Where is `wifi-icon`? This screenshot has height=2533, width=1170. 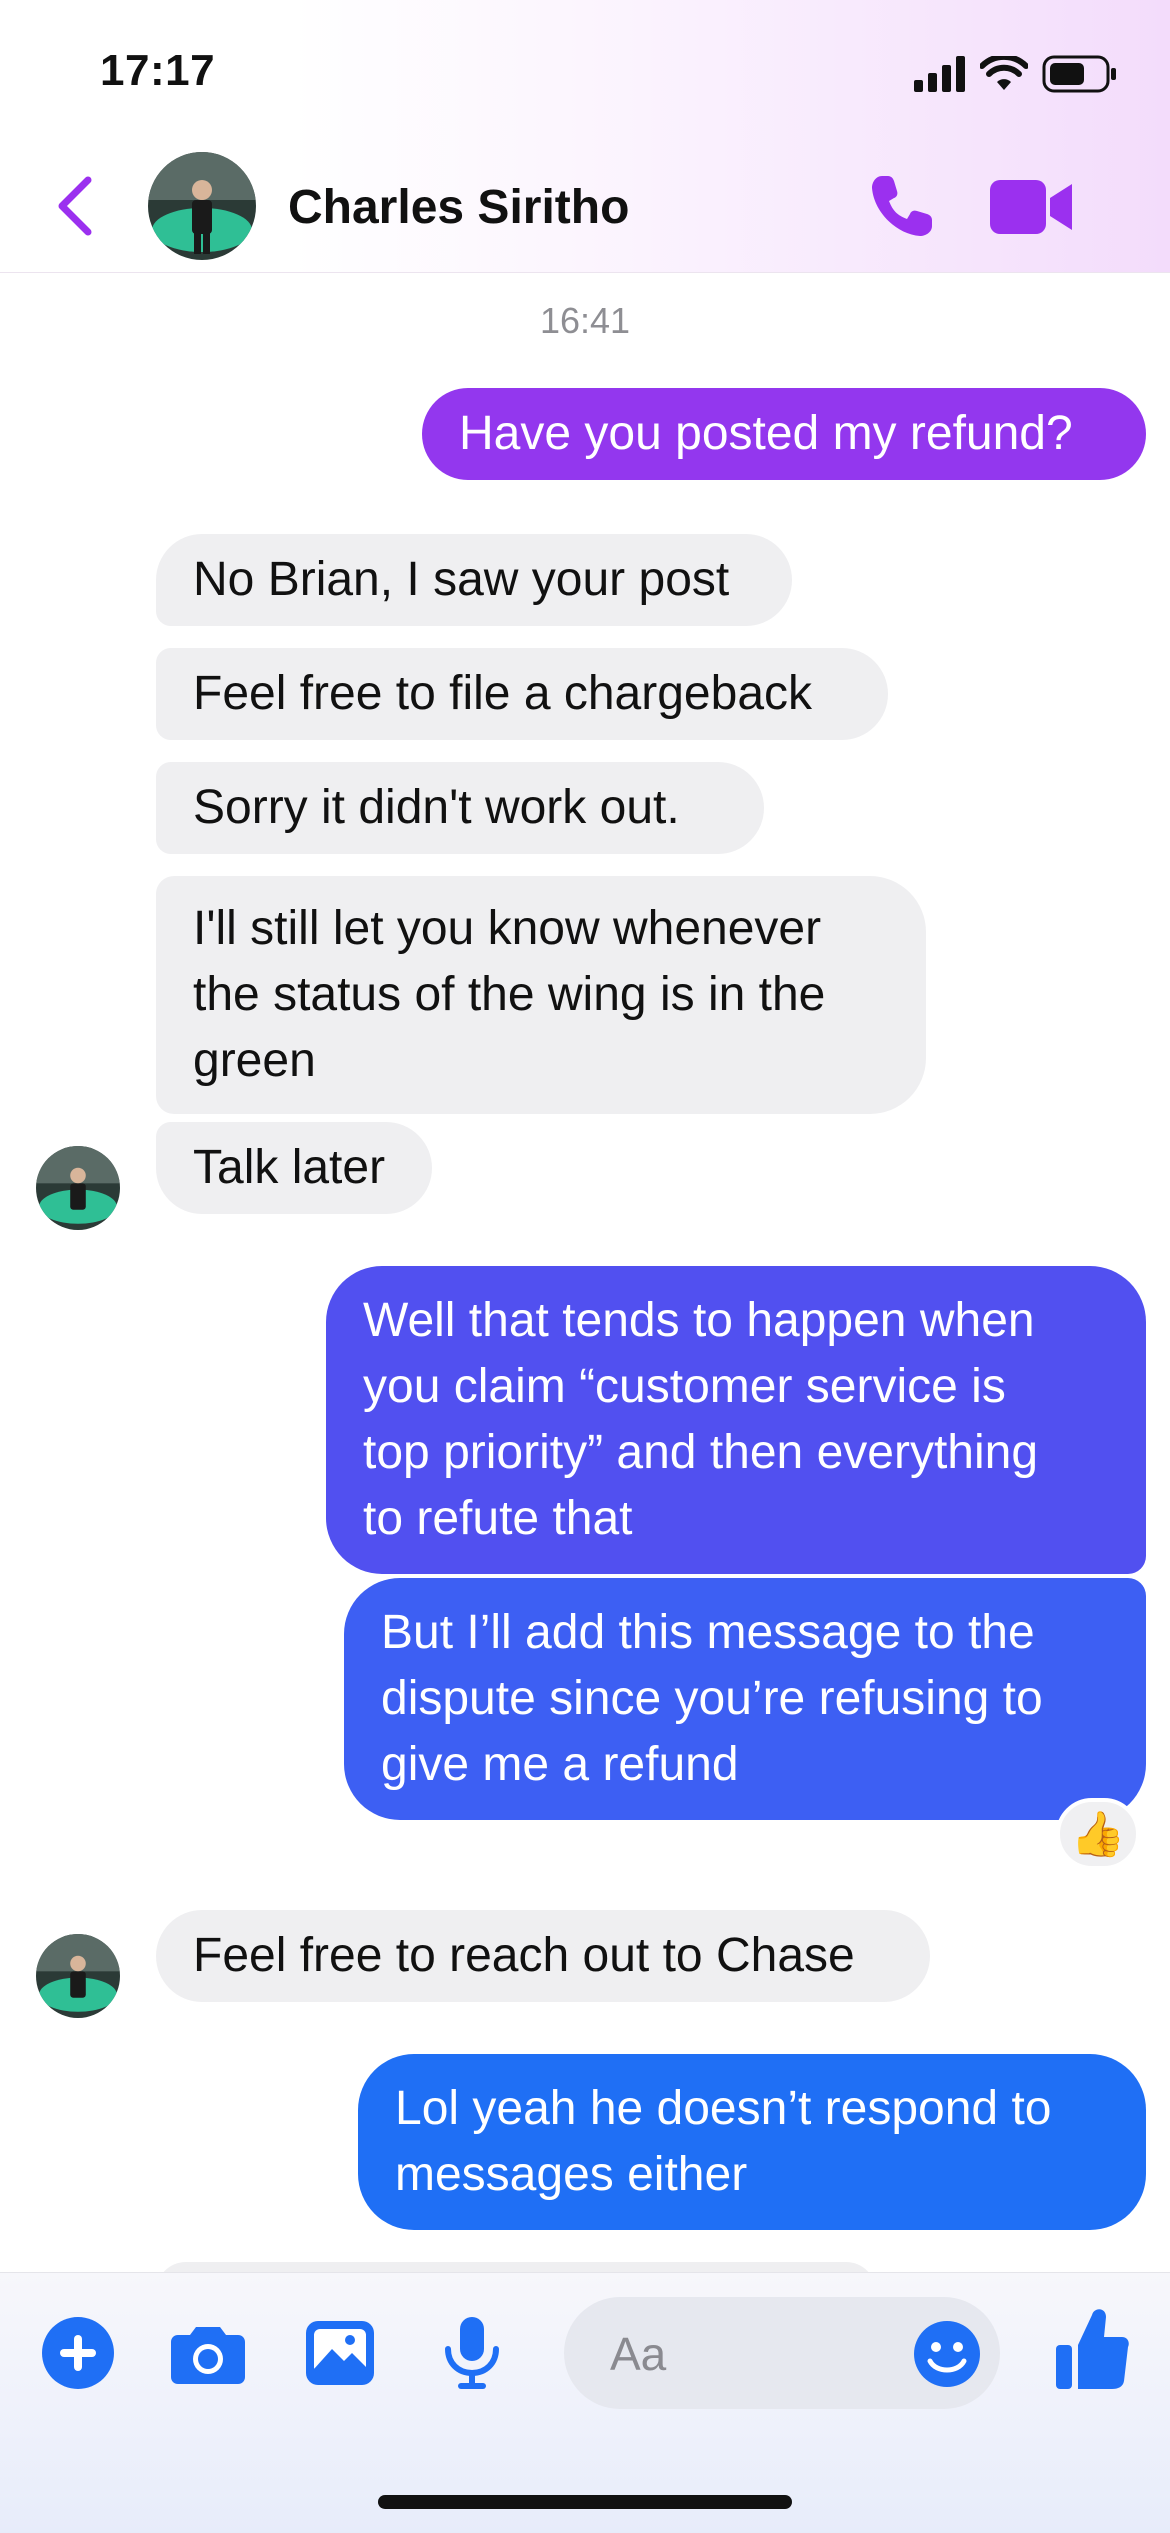
wifi-icon is located at coordinates (1004, 73).